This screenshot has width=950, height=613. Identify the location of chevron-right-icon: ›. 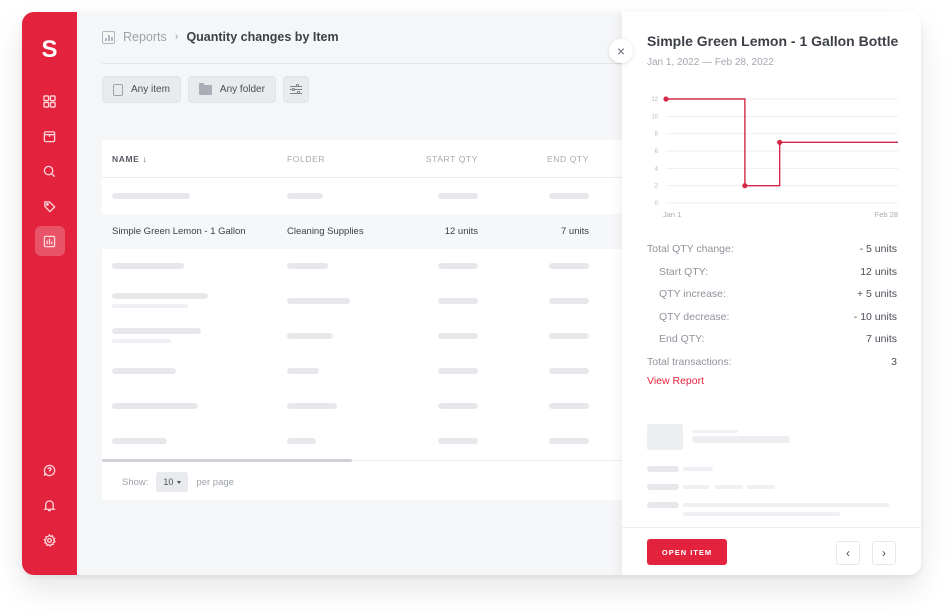
(884, 553).